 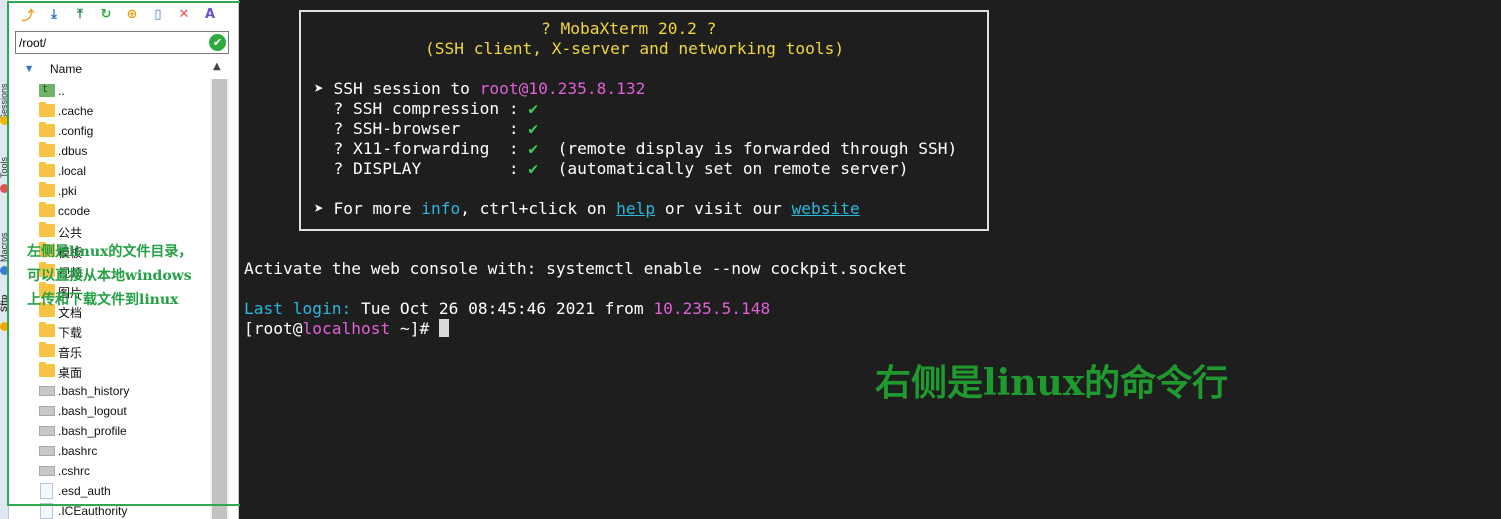 I want to click on file-name: .bash_profile, so click(x=92, y=431).